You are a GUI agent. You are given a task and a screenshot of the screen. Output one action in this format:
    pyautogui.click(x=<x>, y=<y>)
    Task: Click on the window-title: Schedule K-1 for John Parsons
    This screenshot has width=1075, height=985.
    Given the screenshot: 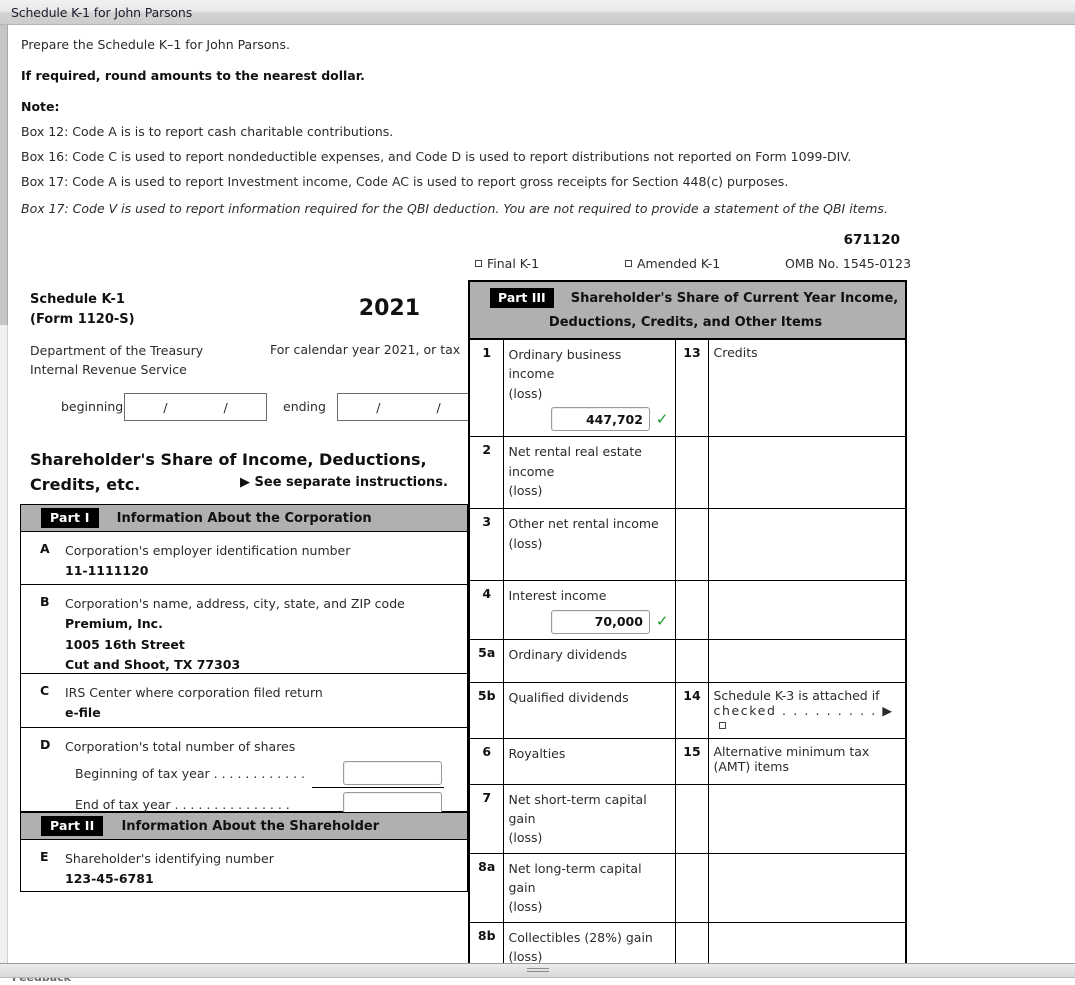 What is the action you would take?
    pyautogui.click(x=102, y=12)
    